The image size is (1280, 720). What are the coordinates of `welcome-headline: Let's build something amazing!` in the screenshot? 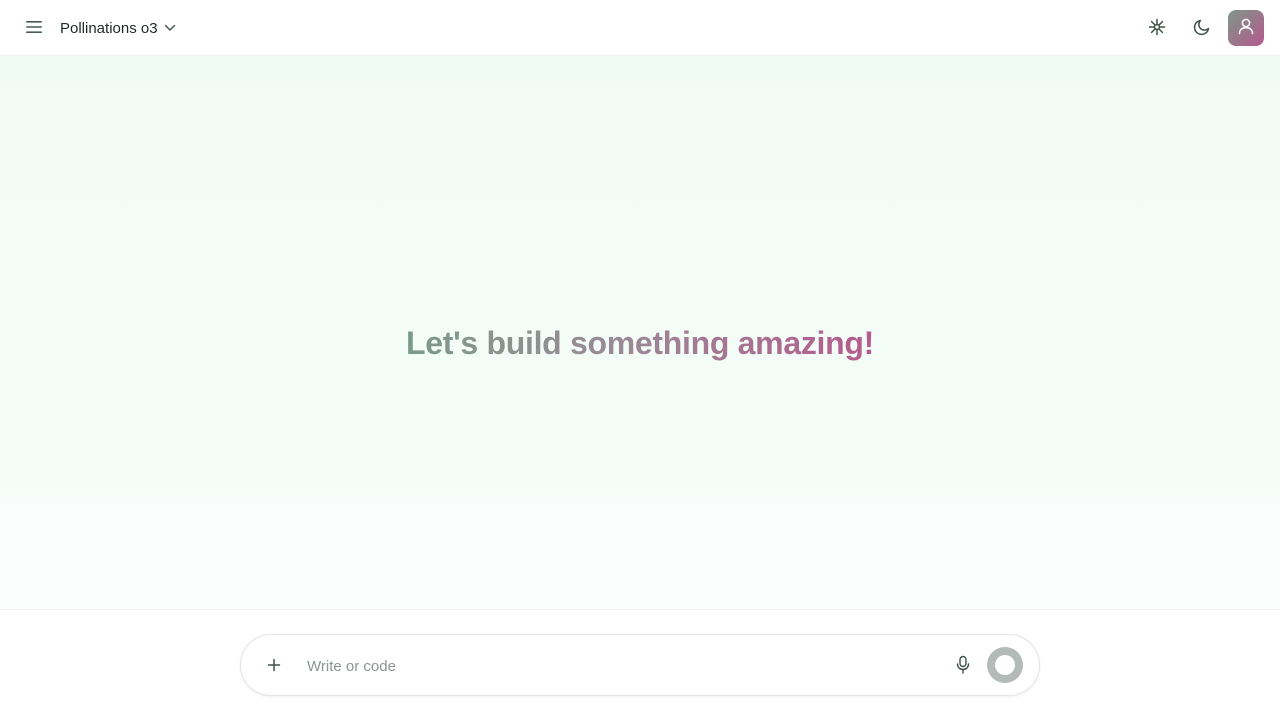 It's located at (640, 343).